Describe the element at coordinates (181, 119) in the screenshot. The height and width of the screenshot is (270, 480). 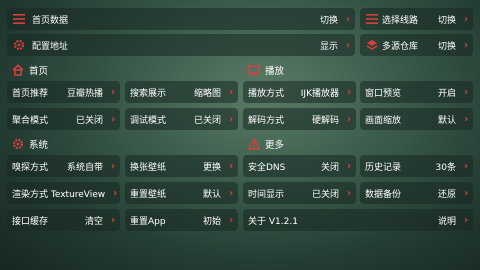
I see `debug-mode-row: 调试模式 已关闭 ›` at that location.